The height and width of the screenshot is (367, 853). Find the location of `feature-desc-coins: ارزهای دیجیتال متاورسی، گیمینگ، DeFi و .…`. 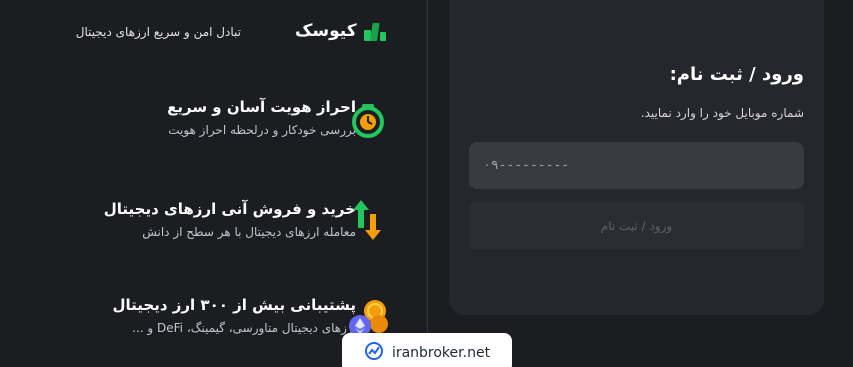

feature-desc-coins: ارزهای دیجیتال متاورسی، گیمینگ، DeFi و .… is located at coordinates (244, 328).